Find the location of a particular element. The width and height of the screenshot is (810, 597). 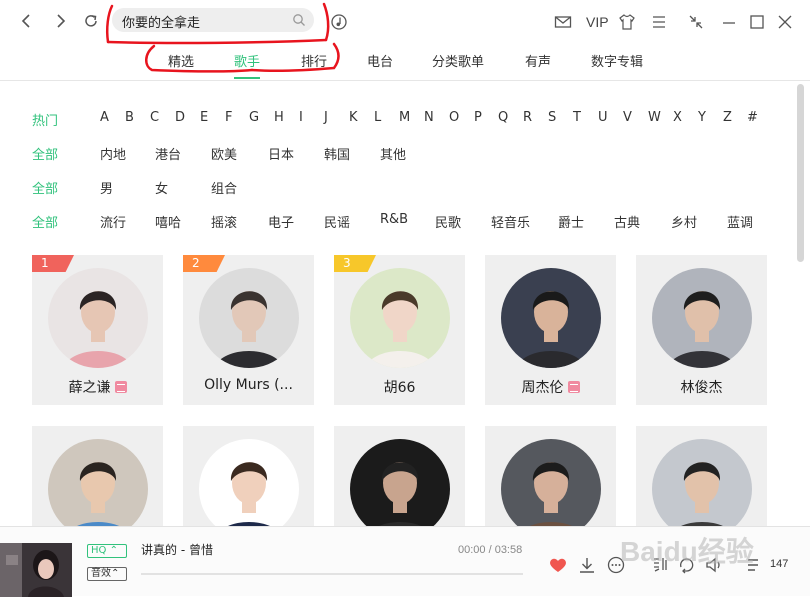

tab-playlists: 分类歌单 is located at coordinates (458, 60).